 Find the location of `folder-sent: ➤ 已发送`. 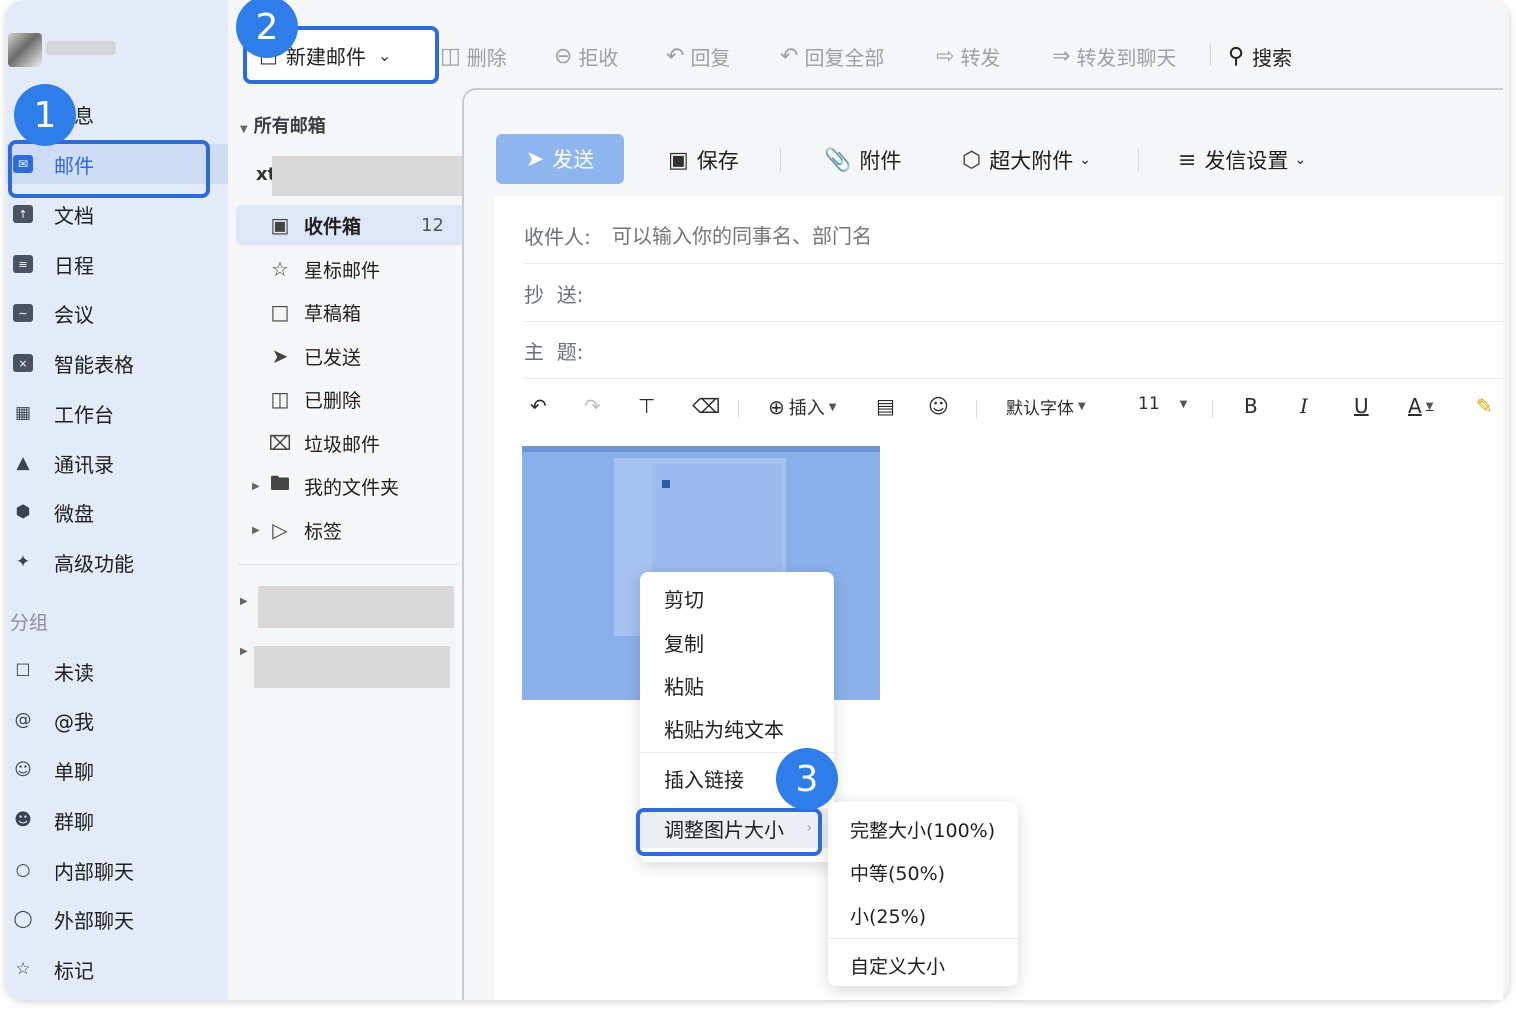

folder-sent: ➤ 已发送 is located at coordinates (350, 356).